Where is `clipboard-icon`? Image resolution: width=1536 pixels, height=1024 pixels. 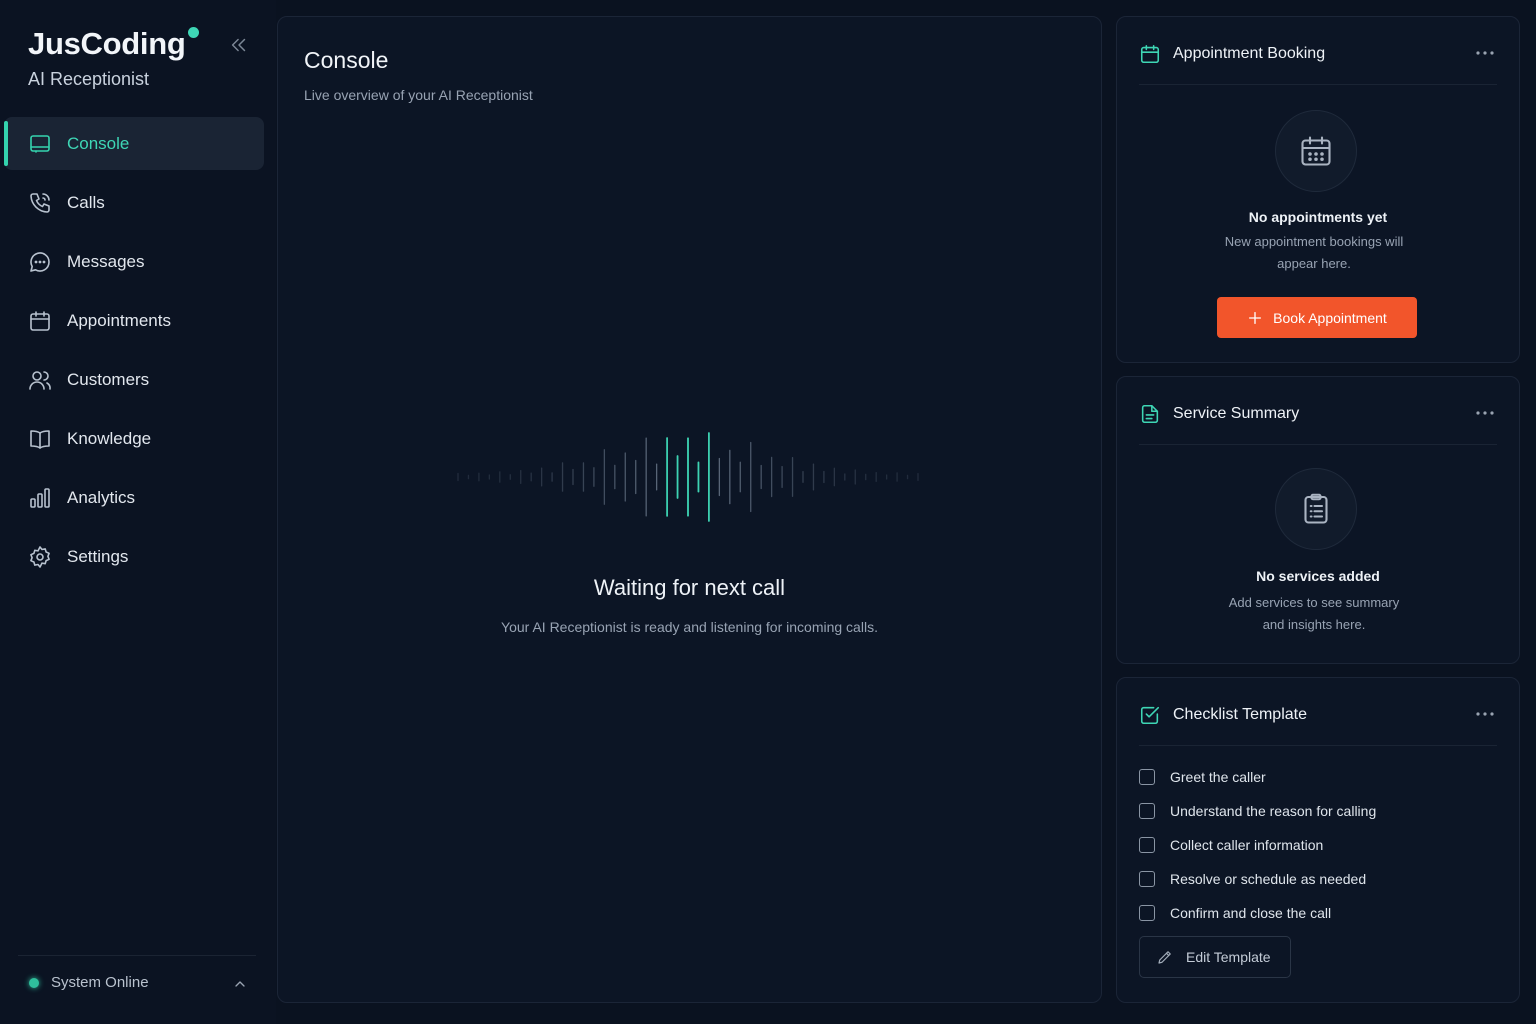
clipboard-icon is located at coordinates (1316, 508).